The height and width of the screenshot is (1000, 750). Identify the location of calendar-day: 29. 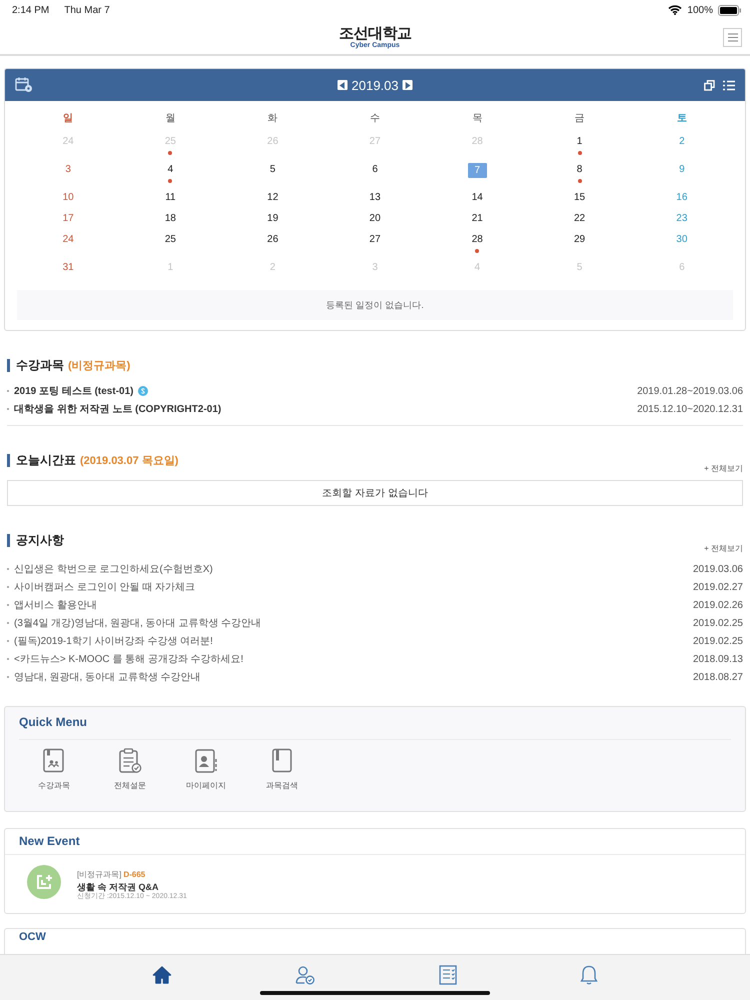
(580, 239).